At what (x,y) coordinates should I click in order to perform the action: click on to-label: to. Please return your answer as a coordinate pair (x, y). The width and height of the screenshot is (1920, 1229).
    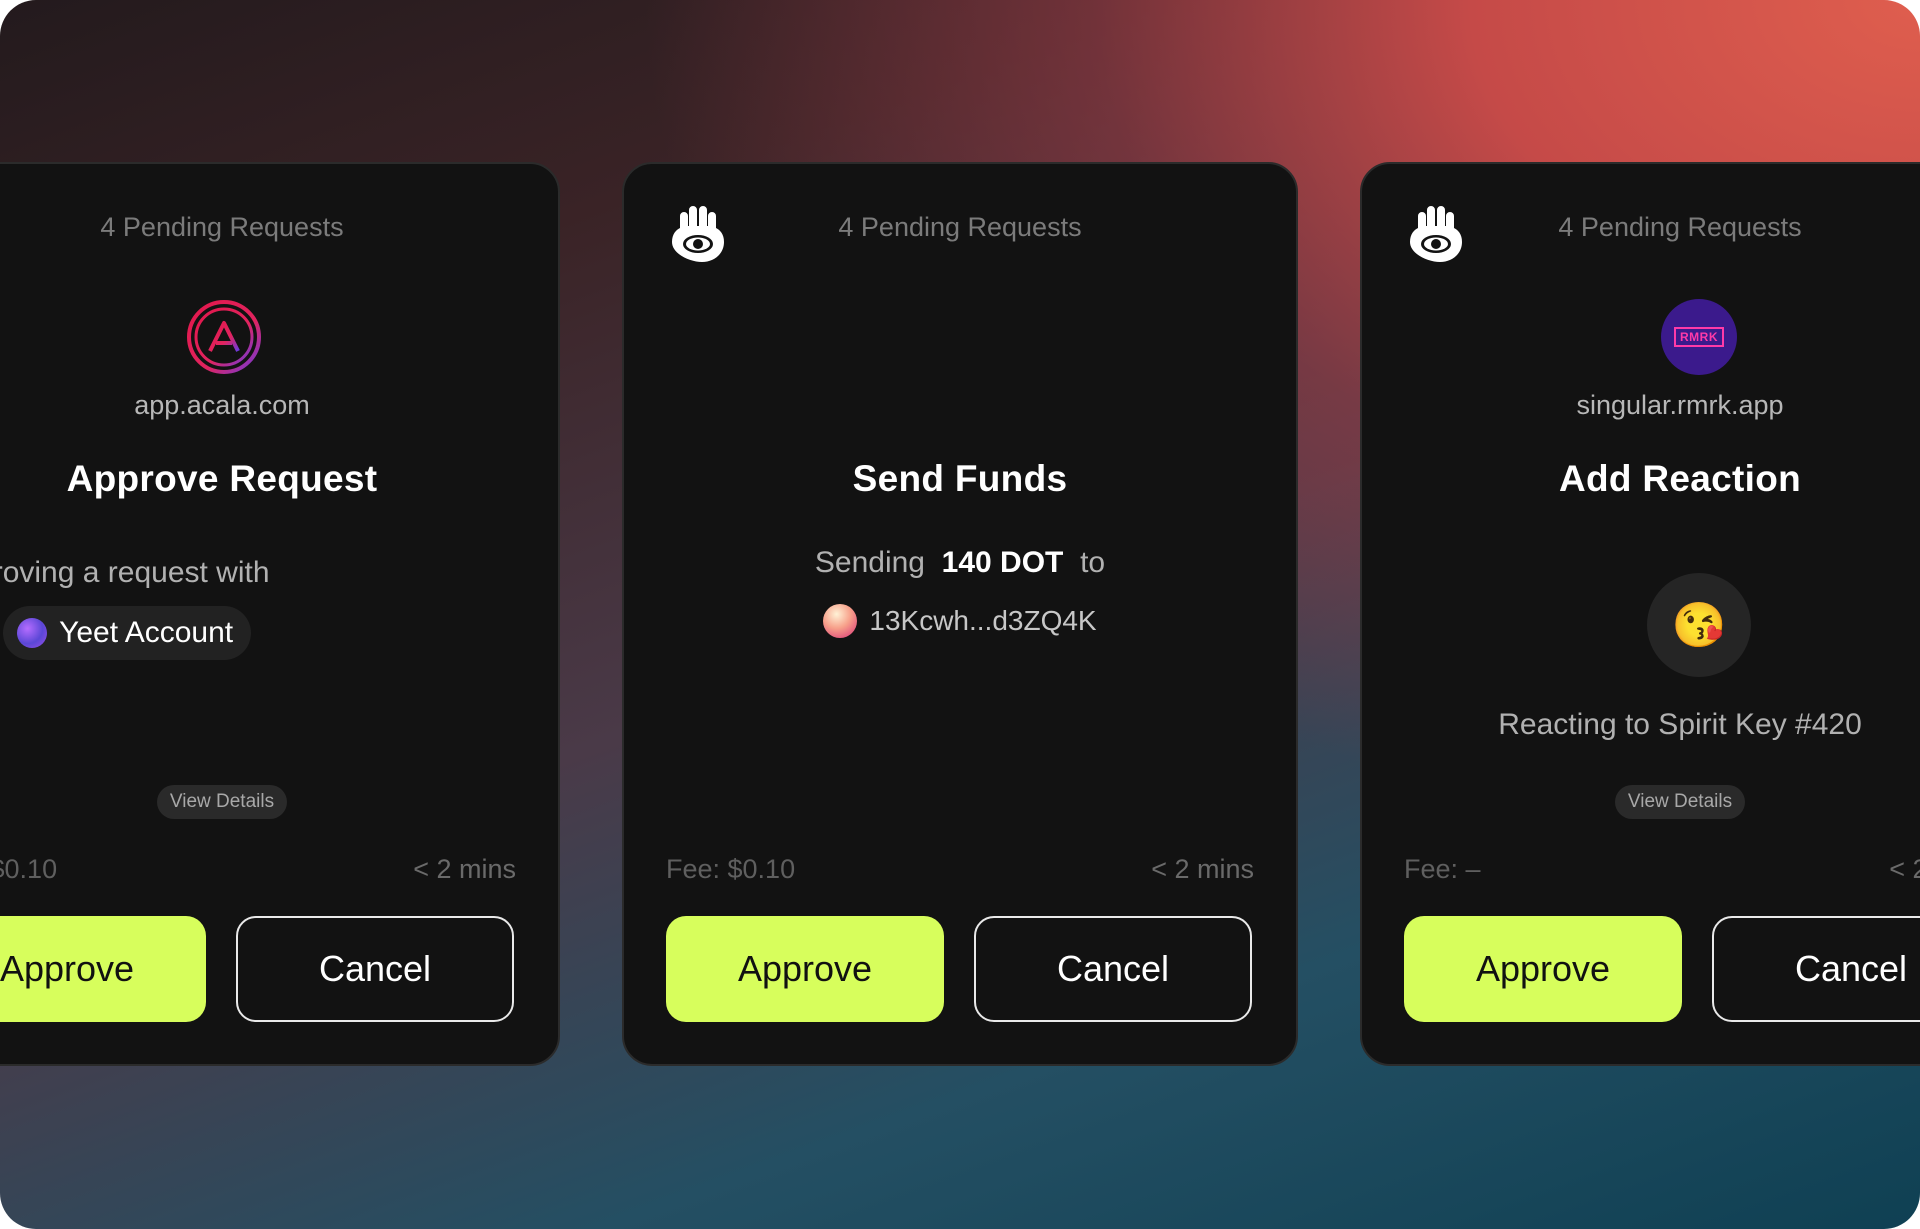
    Looking at the image, I should click on (1093, 562).